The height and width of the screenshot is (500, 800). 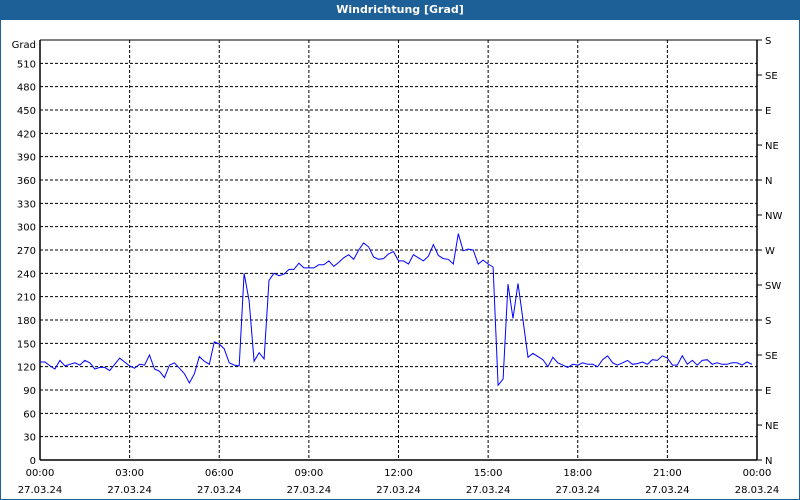 What do you see at coordinates (29, 438) in the screenshot?
I see `y-tick-label: 30` at bounding box center [29, 438].